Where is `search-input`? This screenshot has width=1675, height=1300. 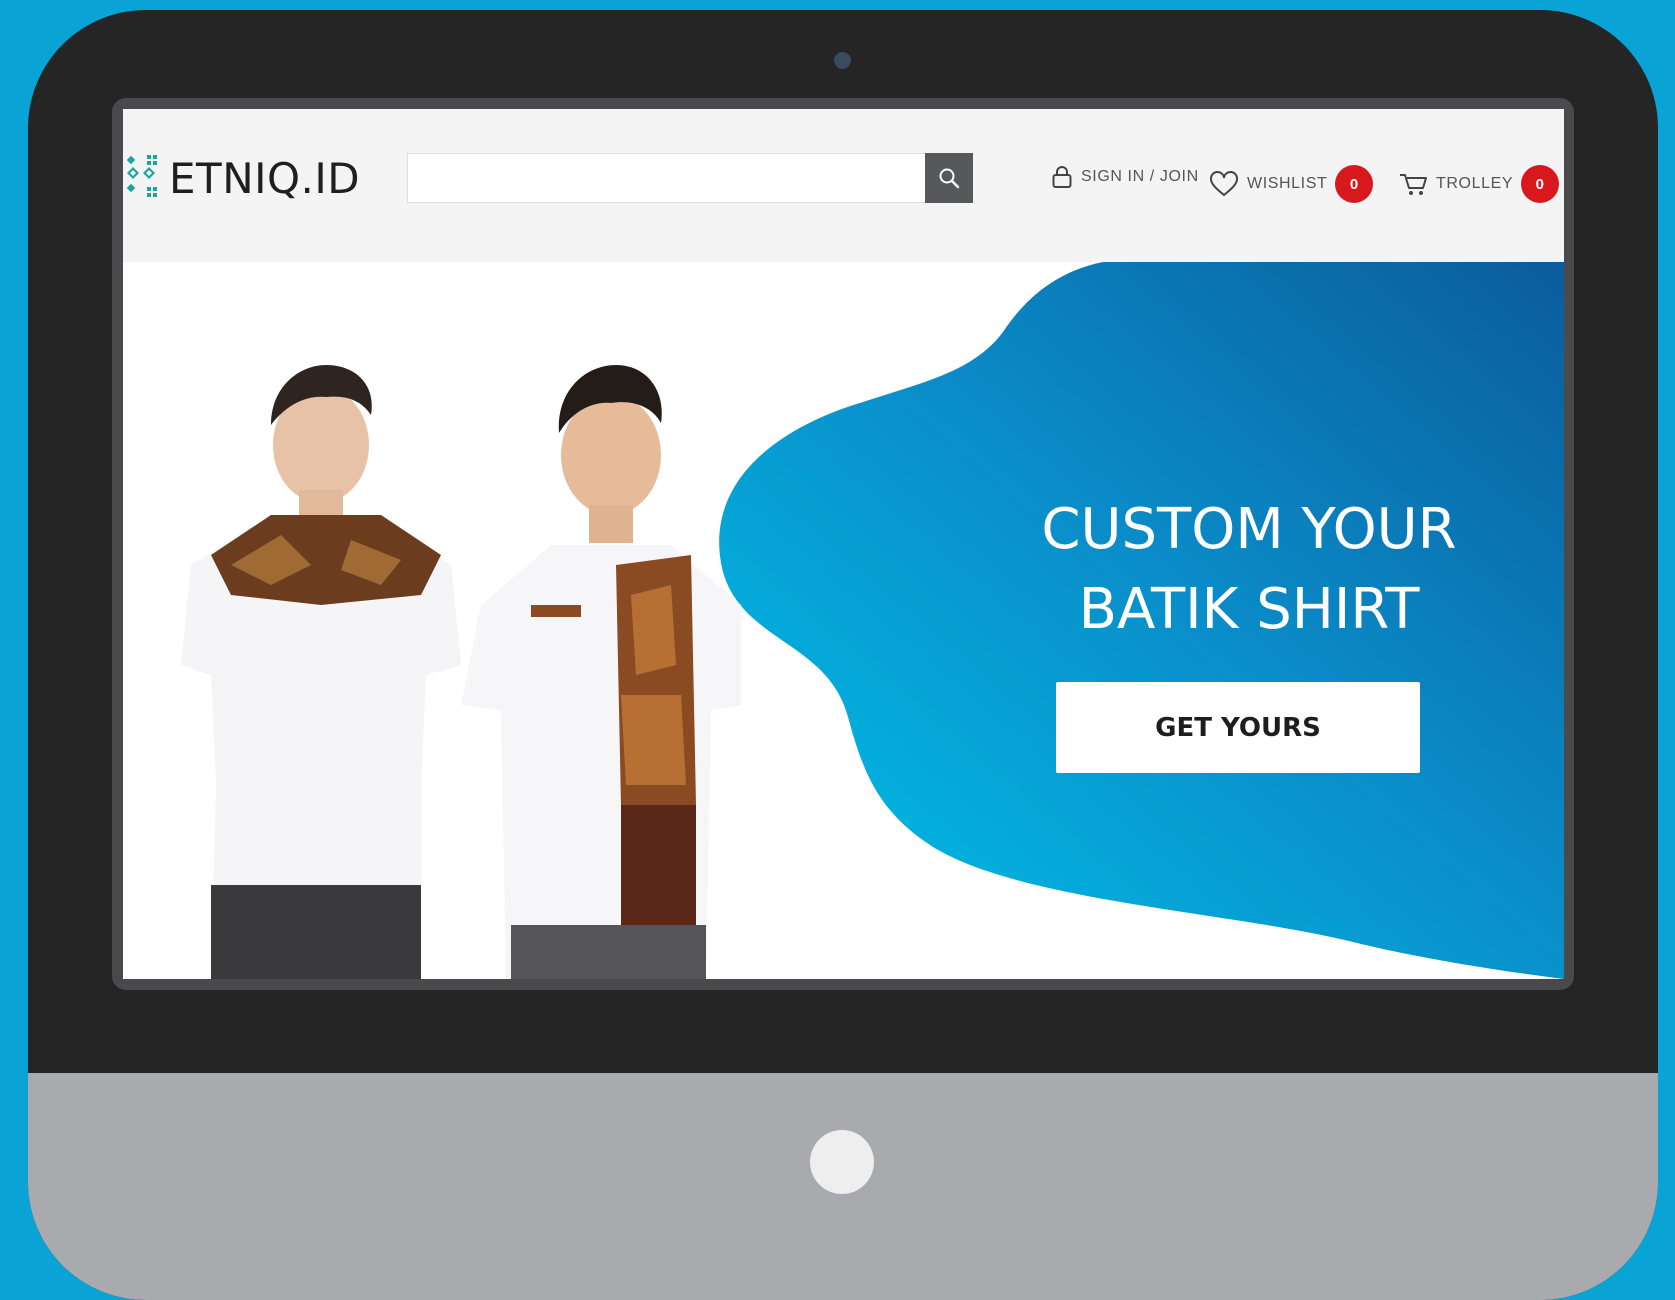 search-input is located at coordinates (660, 177).